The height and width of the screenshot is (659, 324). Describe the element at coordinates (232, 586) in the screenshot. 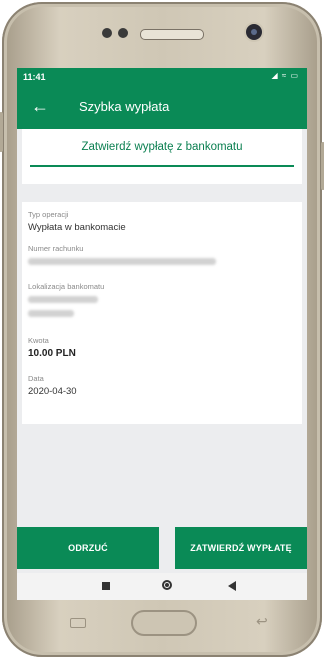

I see `nav-back-icon` at that location.